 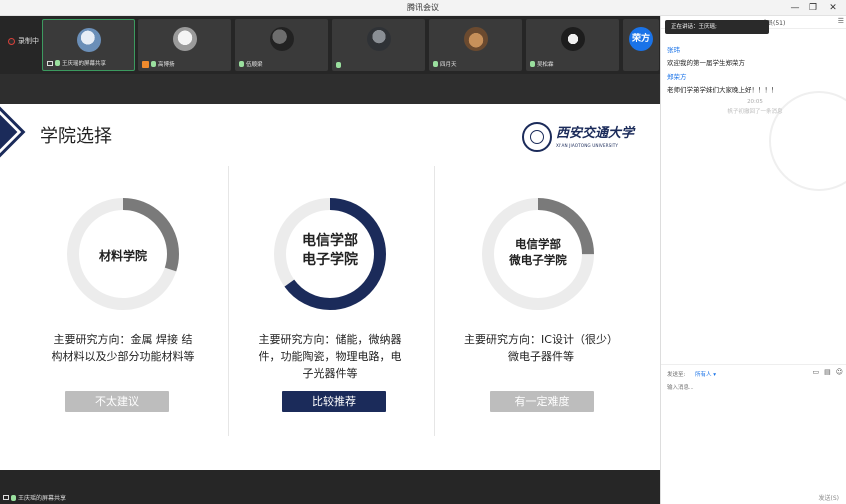 I want to click on send-button: 发送(S), so click(x=829, y=497).